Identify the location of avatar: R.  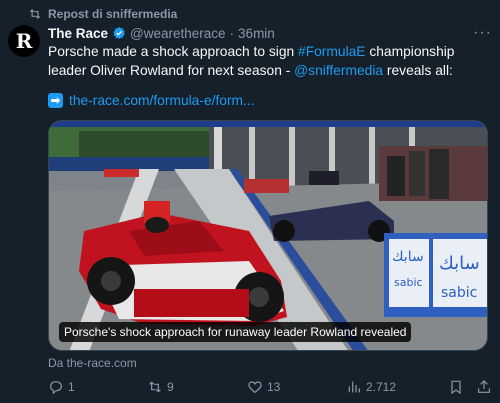
(24, 41).